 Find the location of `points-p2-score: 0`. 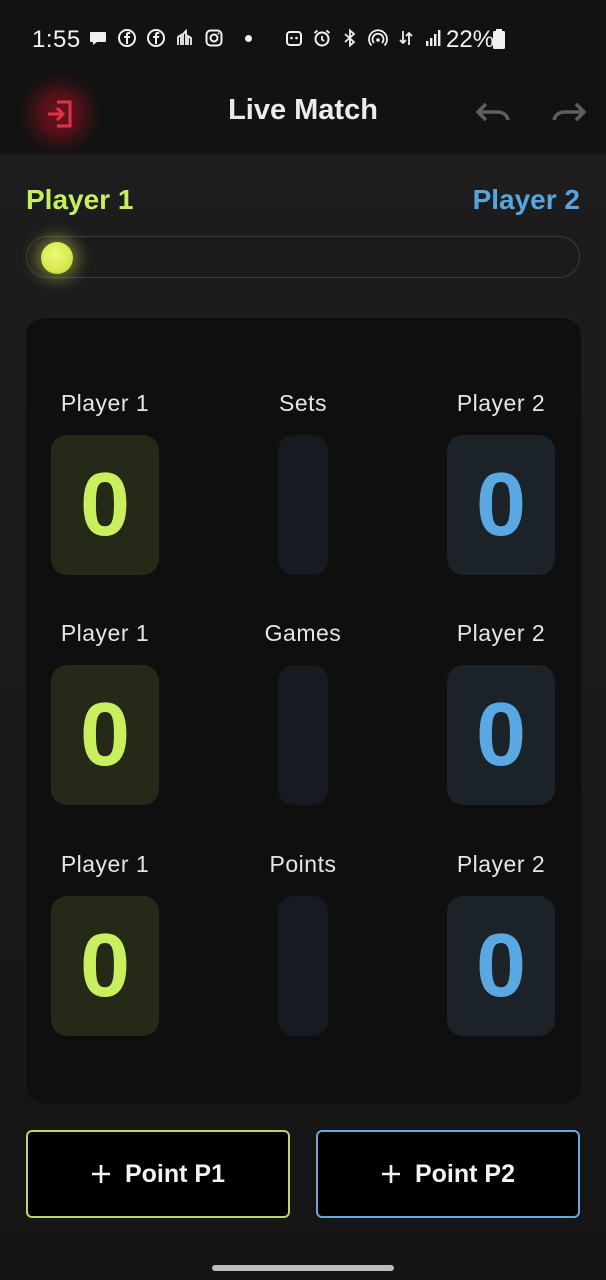

points-p2-score: 0 is located at coordinates (501, 966).